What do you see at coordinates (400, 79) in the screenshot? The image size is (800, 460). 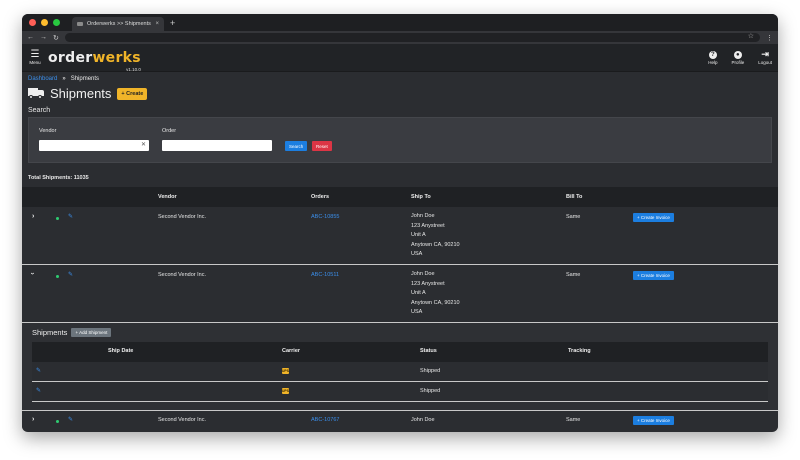 I see `breadcrumb: Dashboard » Shipments` at bounding box center [400, 79].